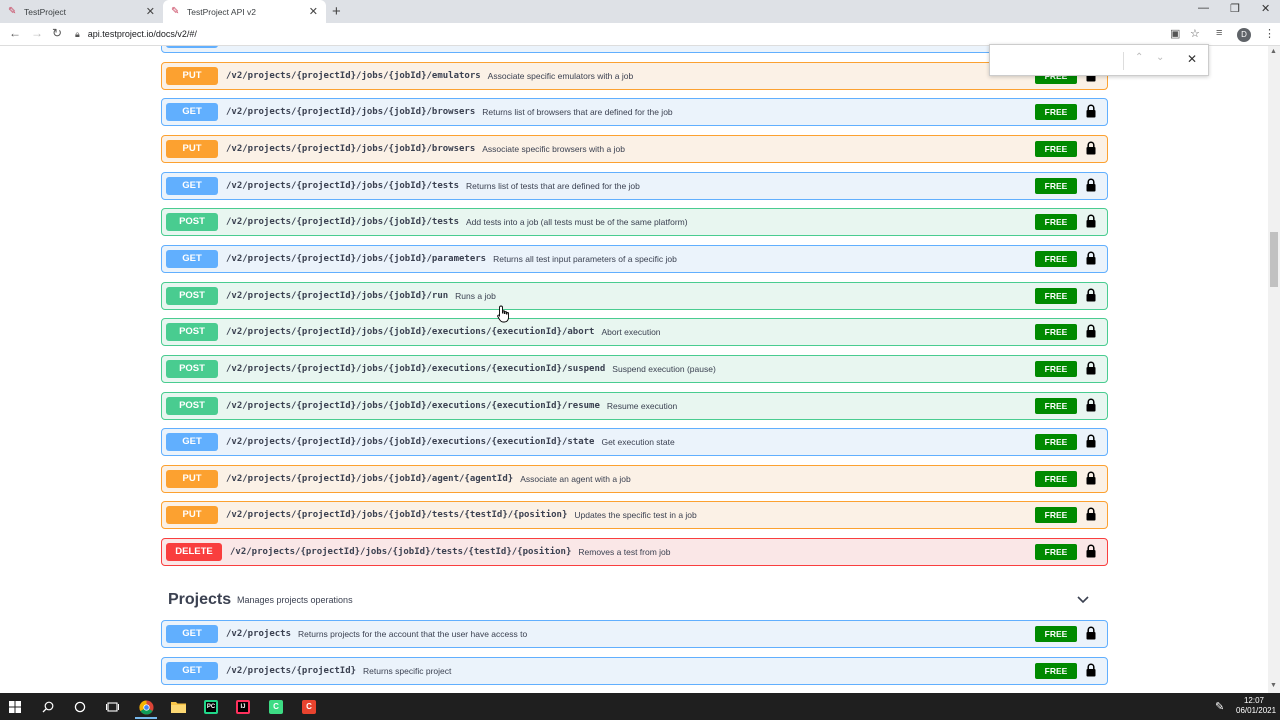 The height and width of the screenshot is (720, 1280). I want to click on restore-icon: ❐, so click(1235, 8).